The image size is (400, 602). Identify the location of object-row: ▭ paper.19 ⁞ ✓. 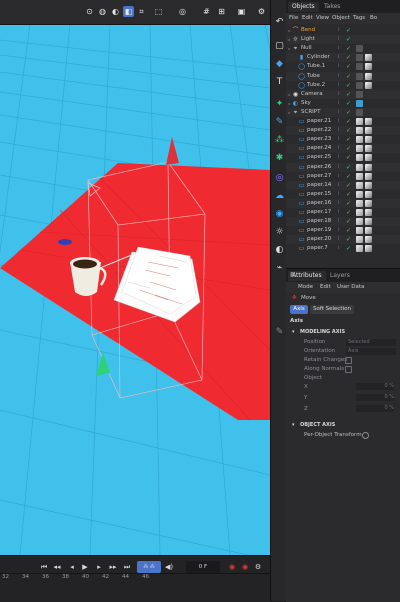
(343, 230).